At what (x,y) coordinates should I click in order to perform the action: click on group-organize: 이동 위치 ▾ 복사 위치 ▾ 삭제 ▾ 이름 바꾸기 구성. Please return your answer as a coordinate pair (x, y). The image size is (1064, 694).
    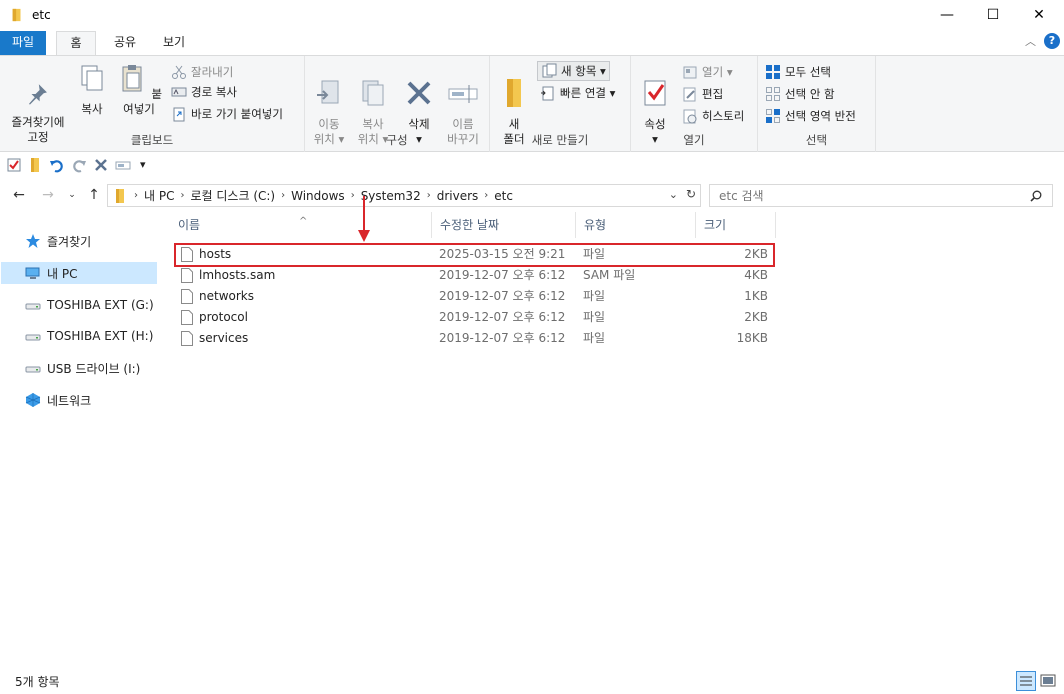
    Looking at the image, I should click on (397, 104).